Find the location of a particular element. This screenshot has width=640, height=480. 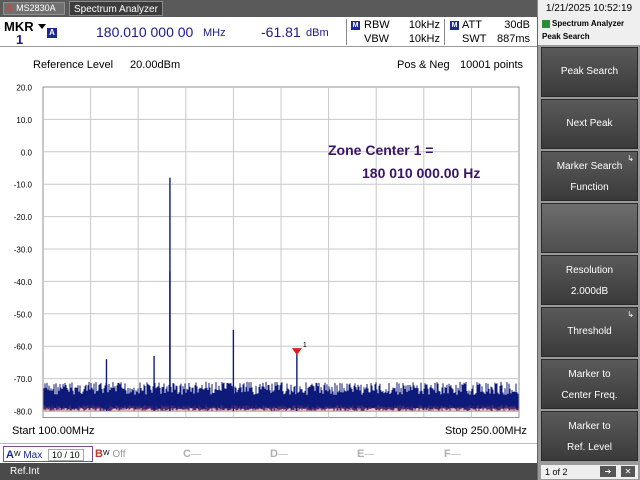

trace-a-selector: AW Max 10 / 10 is located at coordinates (48, 454).